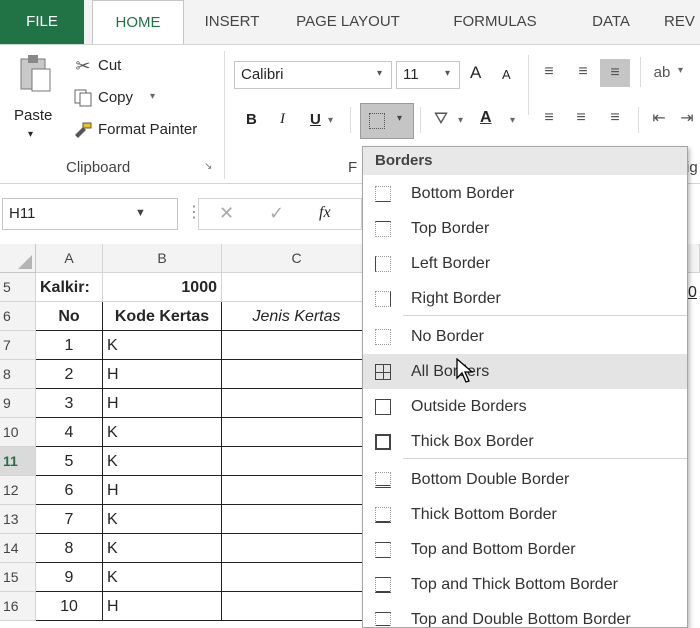 The height and width of the screenshot is (628, 700). What do you see at coordinates (35, 73) in the screenshot?
I see `paste-icon` at bounding box center [35, 73].